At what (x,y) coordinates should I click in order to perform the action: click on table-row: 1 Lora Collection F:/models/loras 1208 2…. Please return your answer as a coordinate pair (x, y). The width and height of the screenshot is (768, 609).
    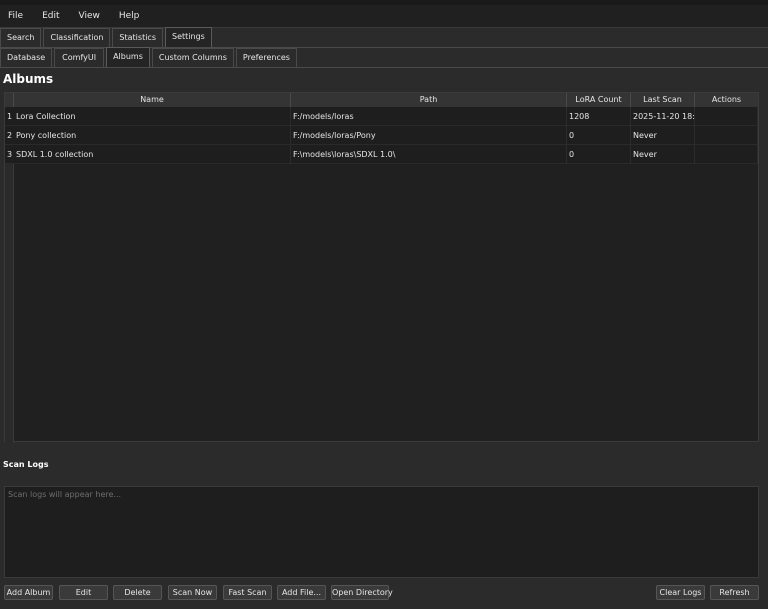
    Looking at the image, I should click on (381, 116).